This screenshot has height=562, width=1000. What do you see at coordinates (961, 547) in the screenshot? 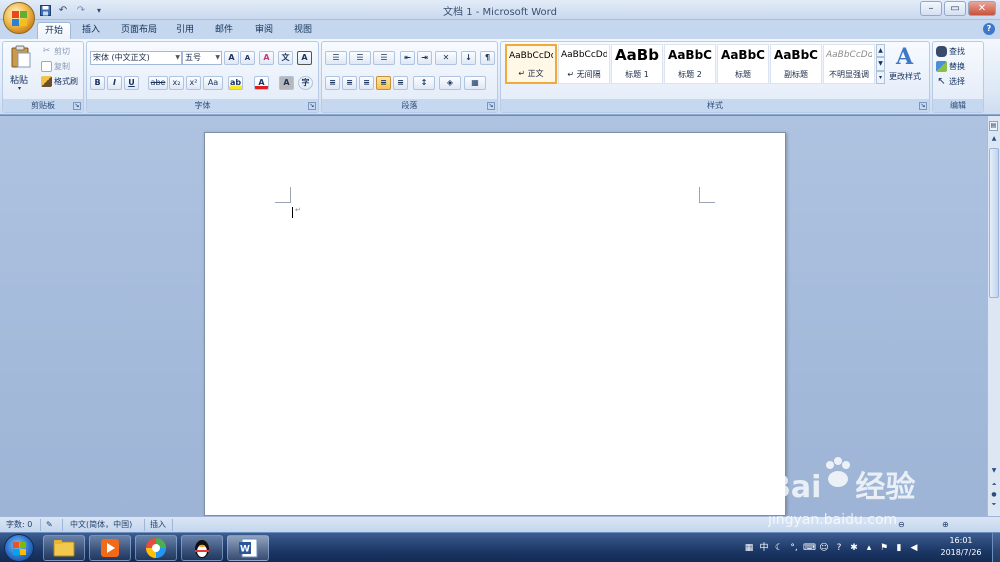
I see `system-clock: 16:01 2018/7/26` at bounding box center [961, 547].